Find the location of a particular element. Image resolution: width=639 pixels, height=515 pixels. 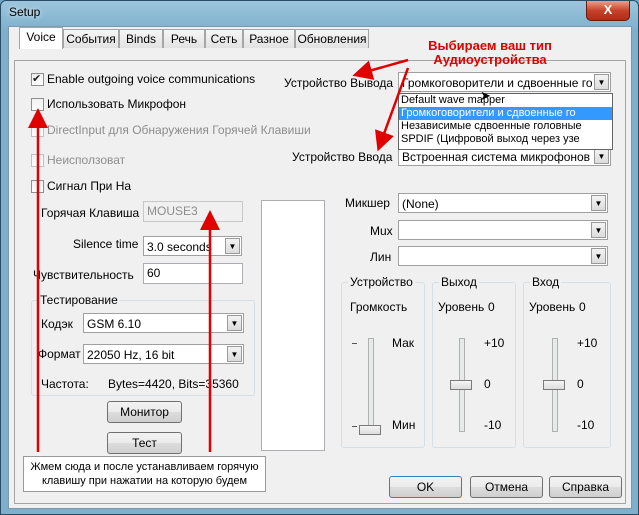

output-level-value: 0 is located at coordinates (491, 307).